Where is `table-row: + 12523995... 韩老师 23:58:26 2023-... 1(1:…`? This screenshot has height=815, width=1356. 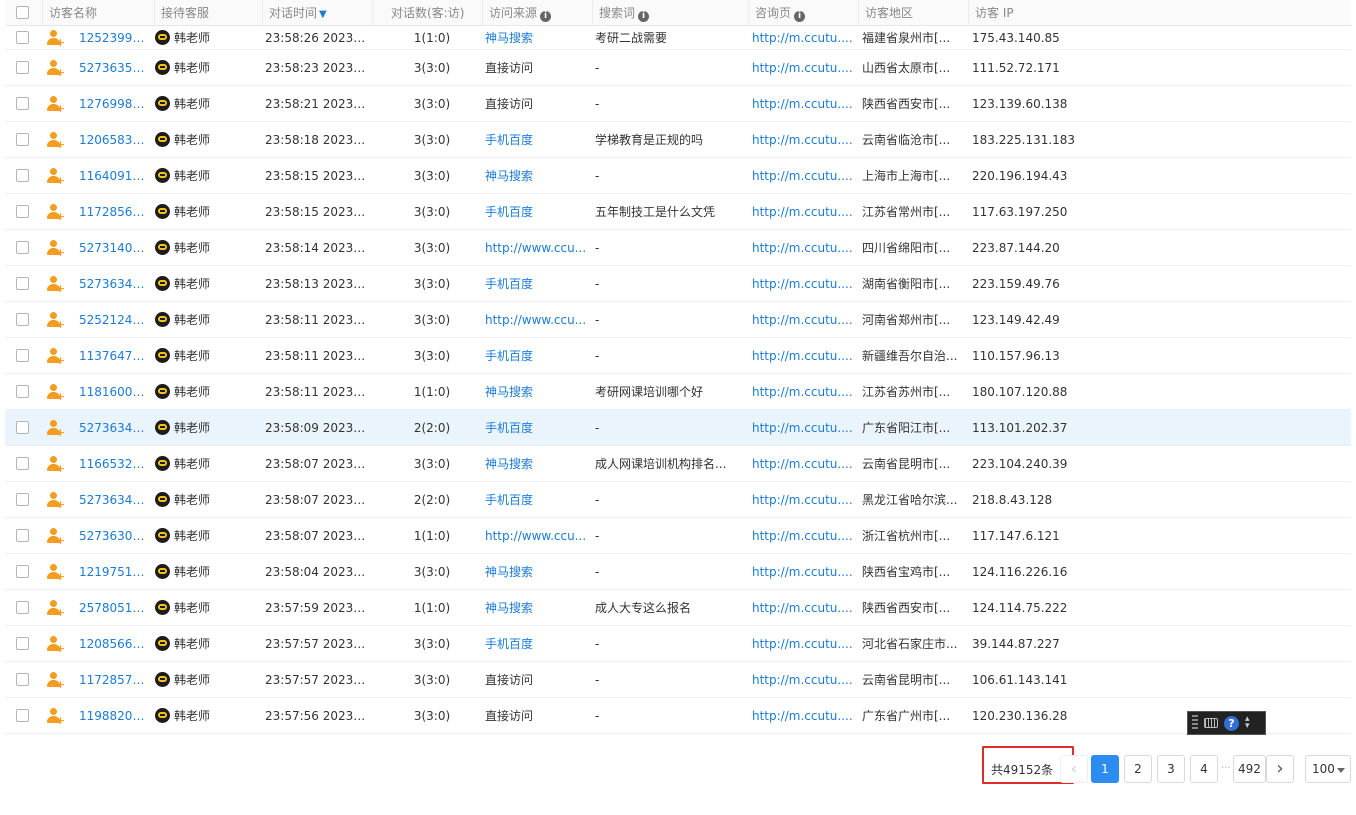 table-row: + 12523995... 韩老师 23:58:26 2023-... 1(1:… is located at coordinates (678, 38).